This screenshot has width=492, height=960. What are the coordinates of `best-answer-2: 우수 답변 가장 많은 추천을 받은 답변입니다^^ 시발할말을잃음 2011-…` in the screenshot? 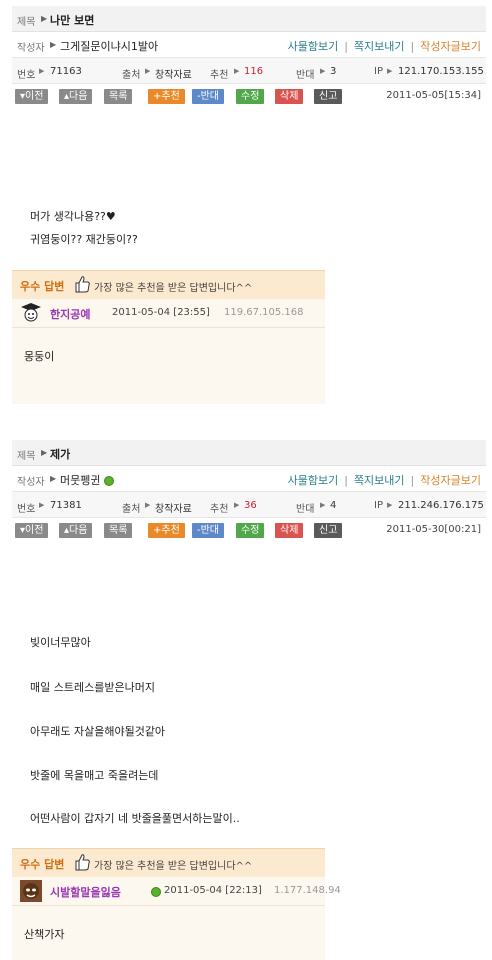 It's located at (176, 904).